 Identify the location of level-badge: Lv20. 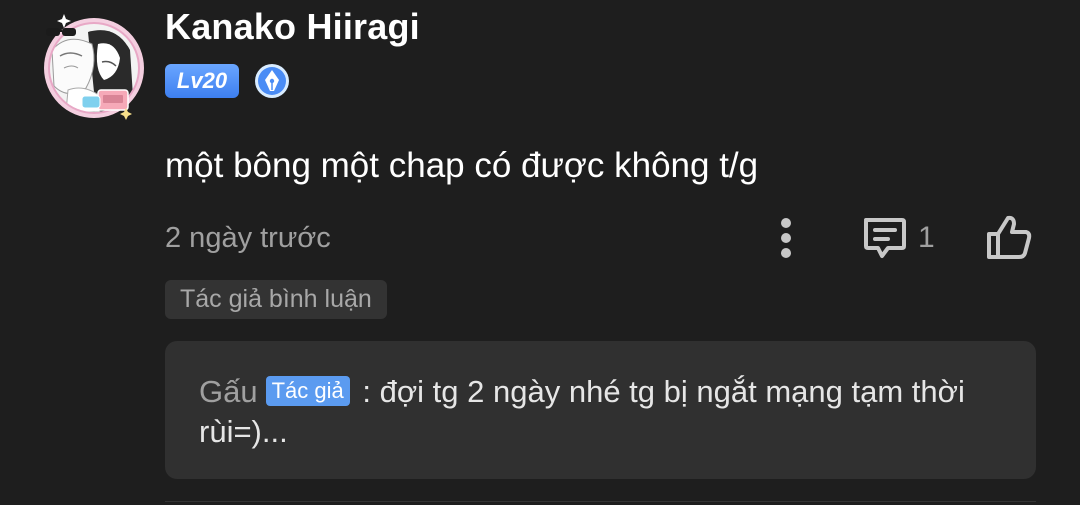
(202, 81).